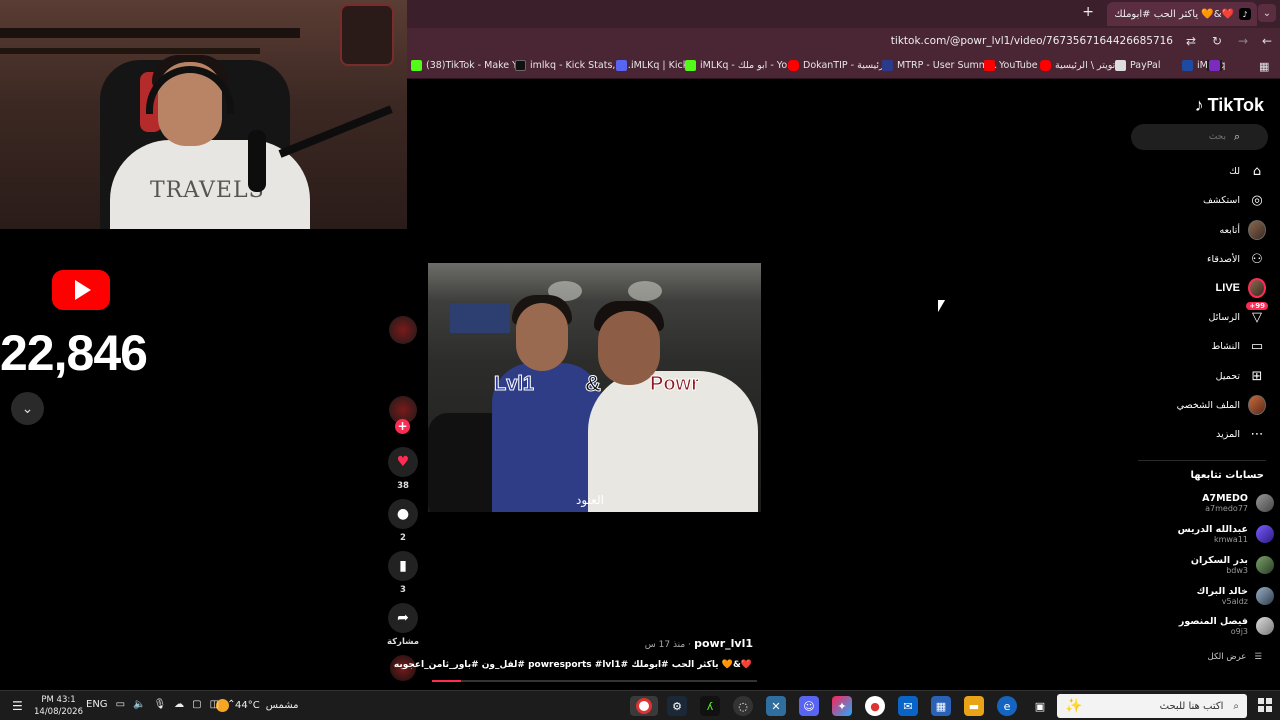 The width and height of the screenshot is (1280, 720). What do you see at coordinates (1226, 508) in the screenshot?
I see `account-handle: a7medo77` at bounding box center [1226, 508].